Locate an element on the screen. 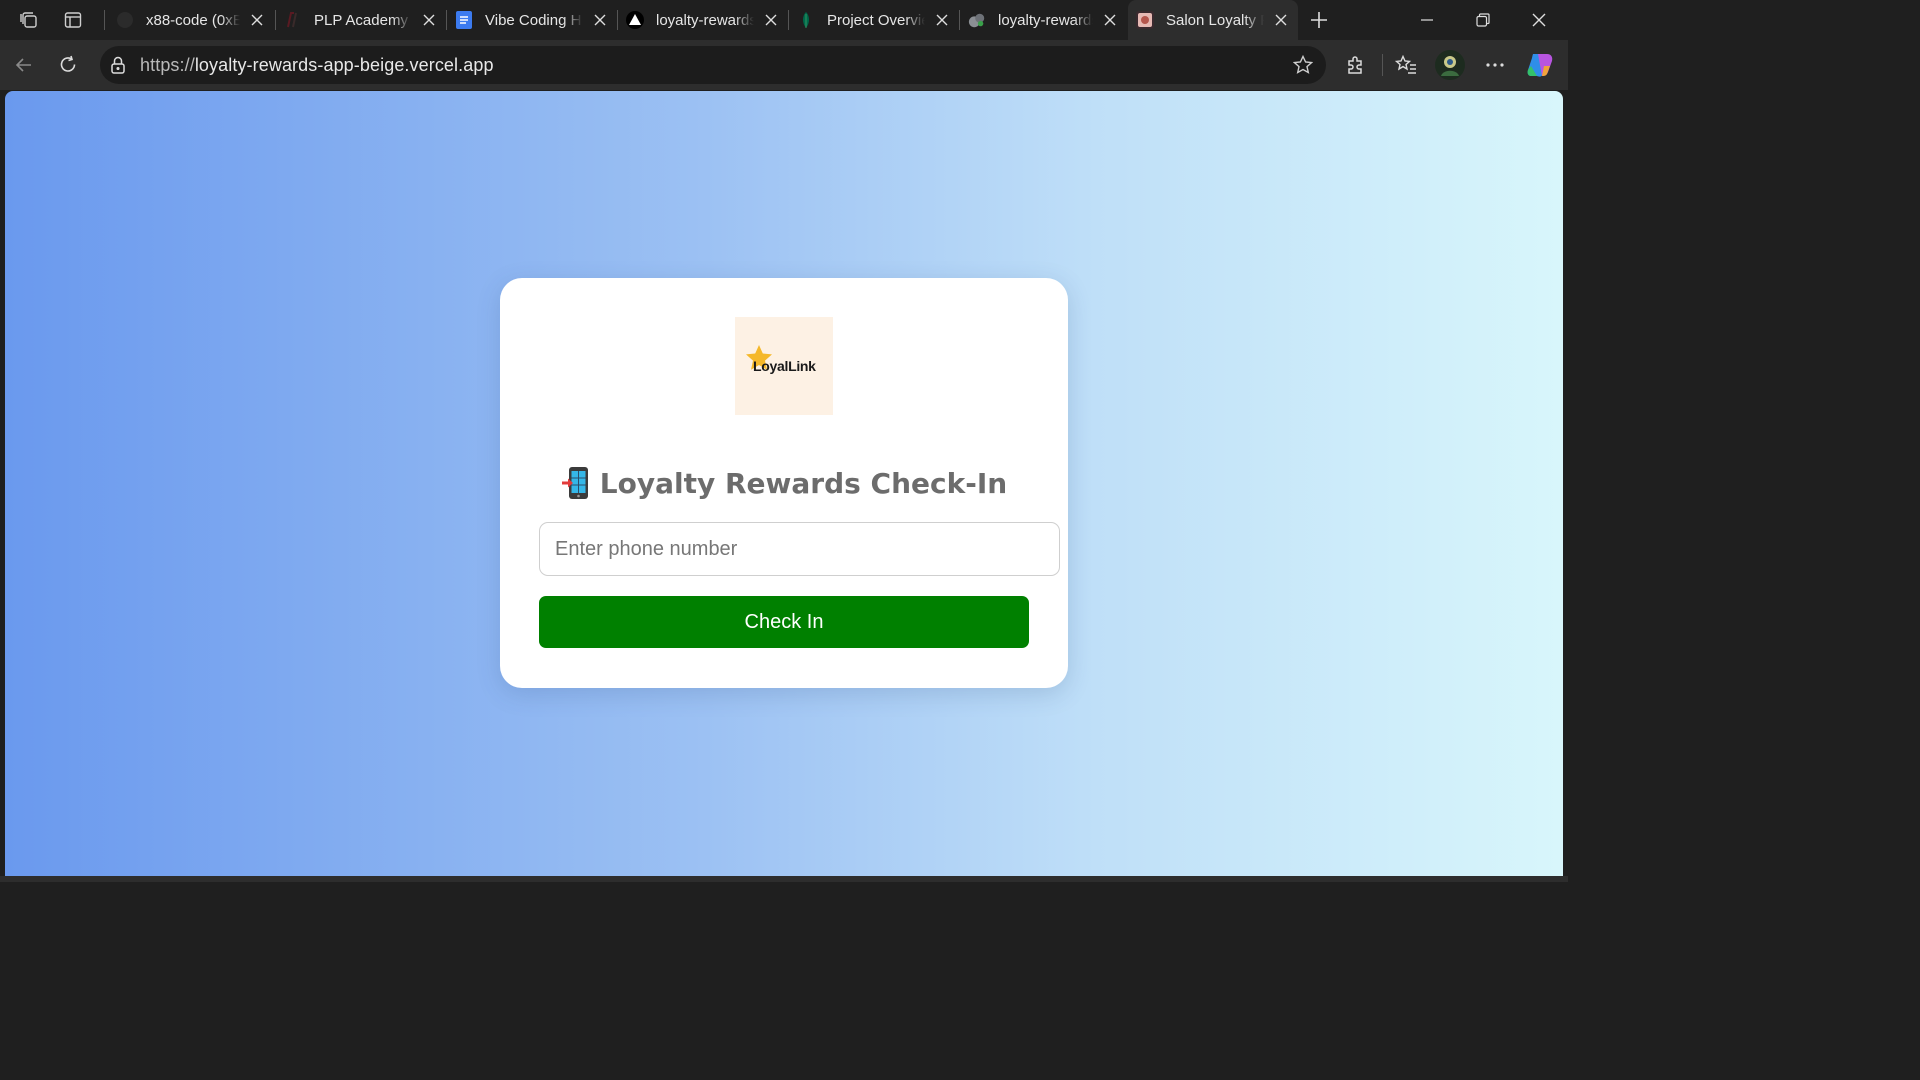 This screenshot has width=1920, height=1080. tab-github-x88-code: x88-code (0xEr is located at coordinates (191, 20).